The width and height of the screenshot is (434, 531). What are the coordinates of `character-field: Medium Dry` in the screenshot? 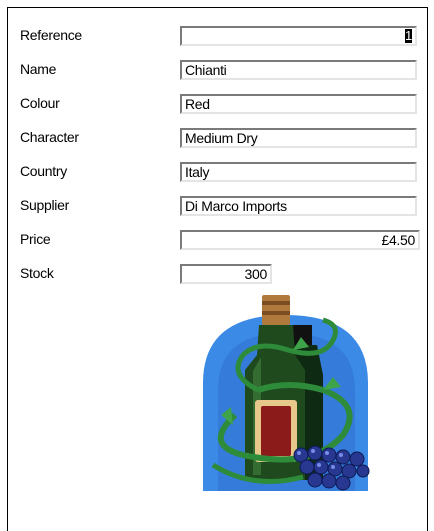 It's located at (298, 138).